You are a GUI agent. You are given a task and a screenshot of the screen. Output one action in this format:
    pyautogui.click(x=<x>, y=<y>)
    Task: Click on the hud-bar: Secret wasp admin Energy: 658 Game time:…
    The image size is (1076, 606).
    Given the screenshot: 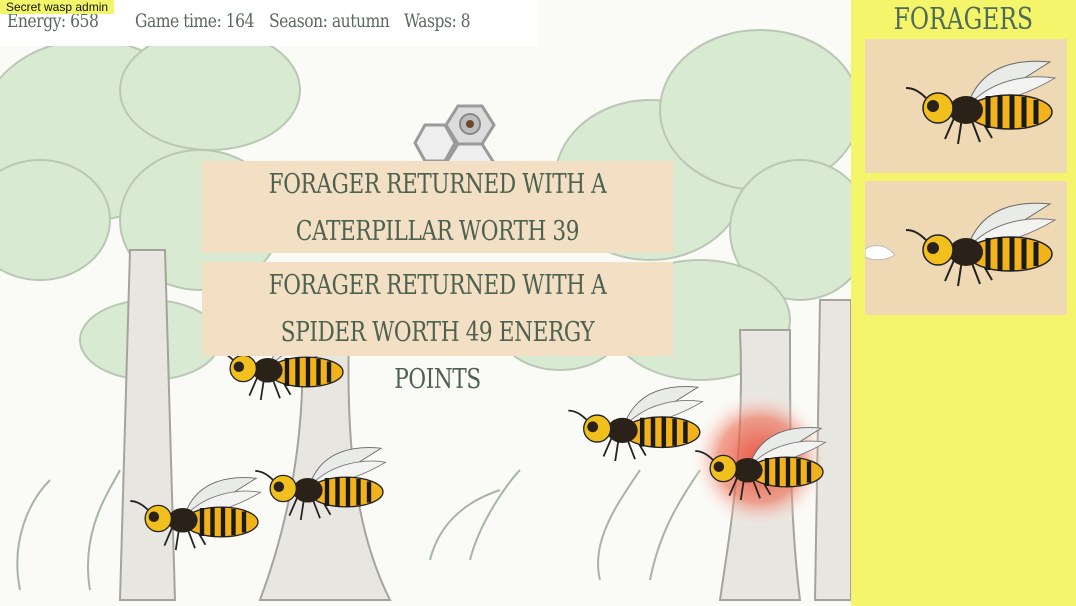 What is the action you would take?
    pyautogui.click(x=269, y=23)
    